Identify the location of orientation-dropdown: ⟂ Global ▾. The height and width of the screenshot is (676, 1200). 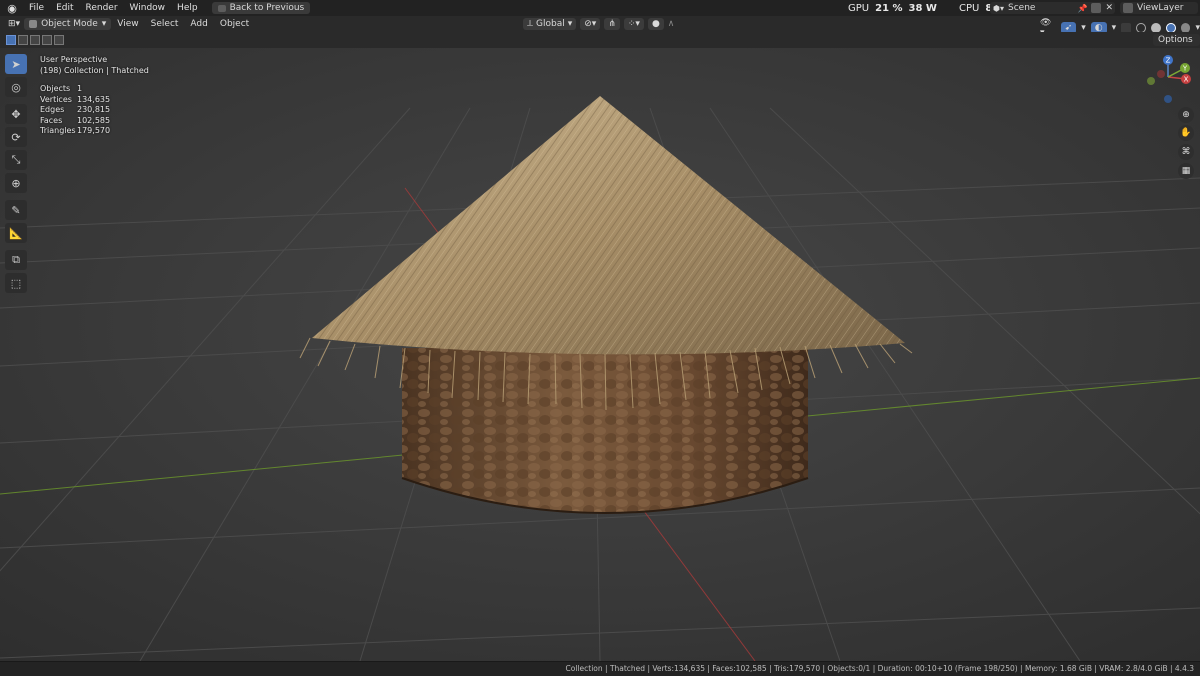
(550, 24).